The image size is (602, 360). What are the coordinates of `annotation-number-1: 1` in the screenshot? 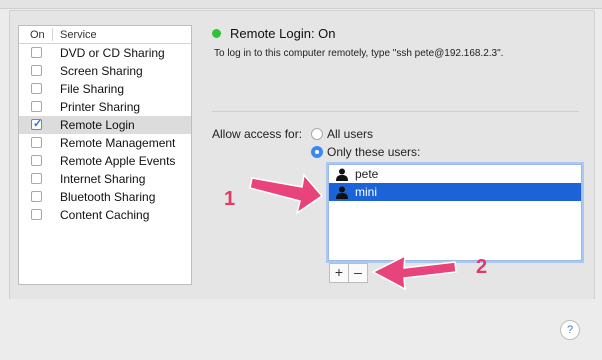 It's located at (230, 199).